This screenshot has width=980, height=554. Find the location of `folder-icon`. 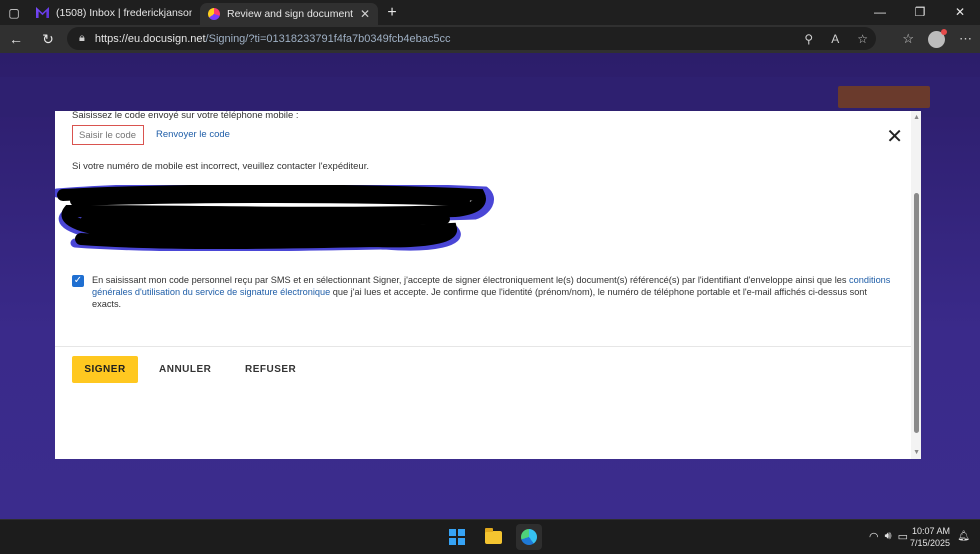

folder-icon is located at coordinates (493, 535).